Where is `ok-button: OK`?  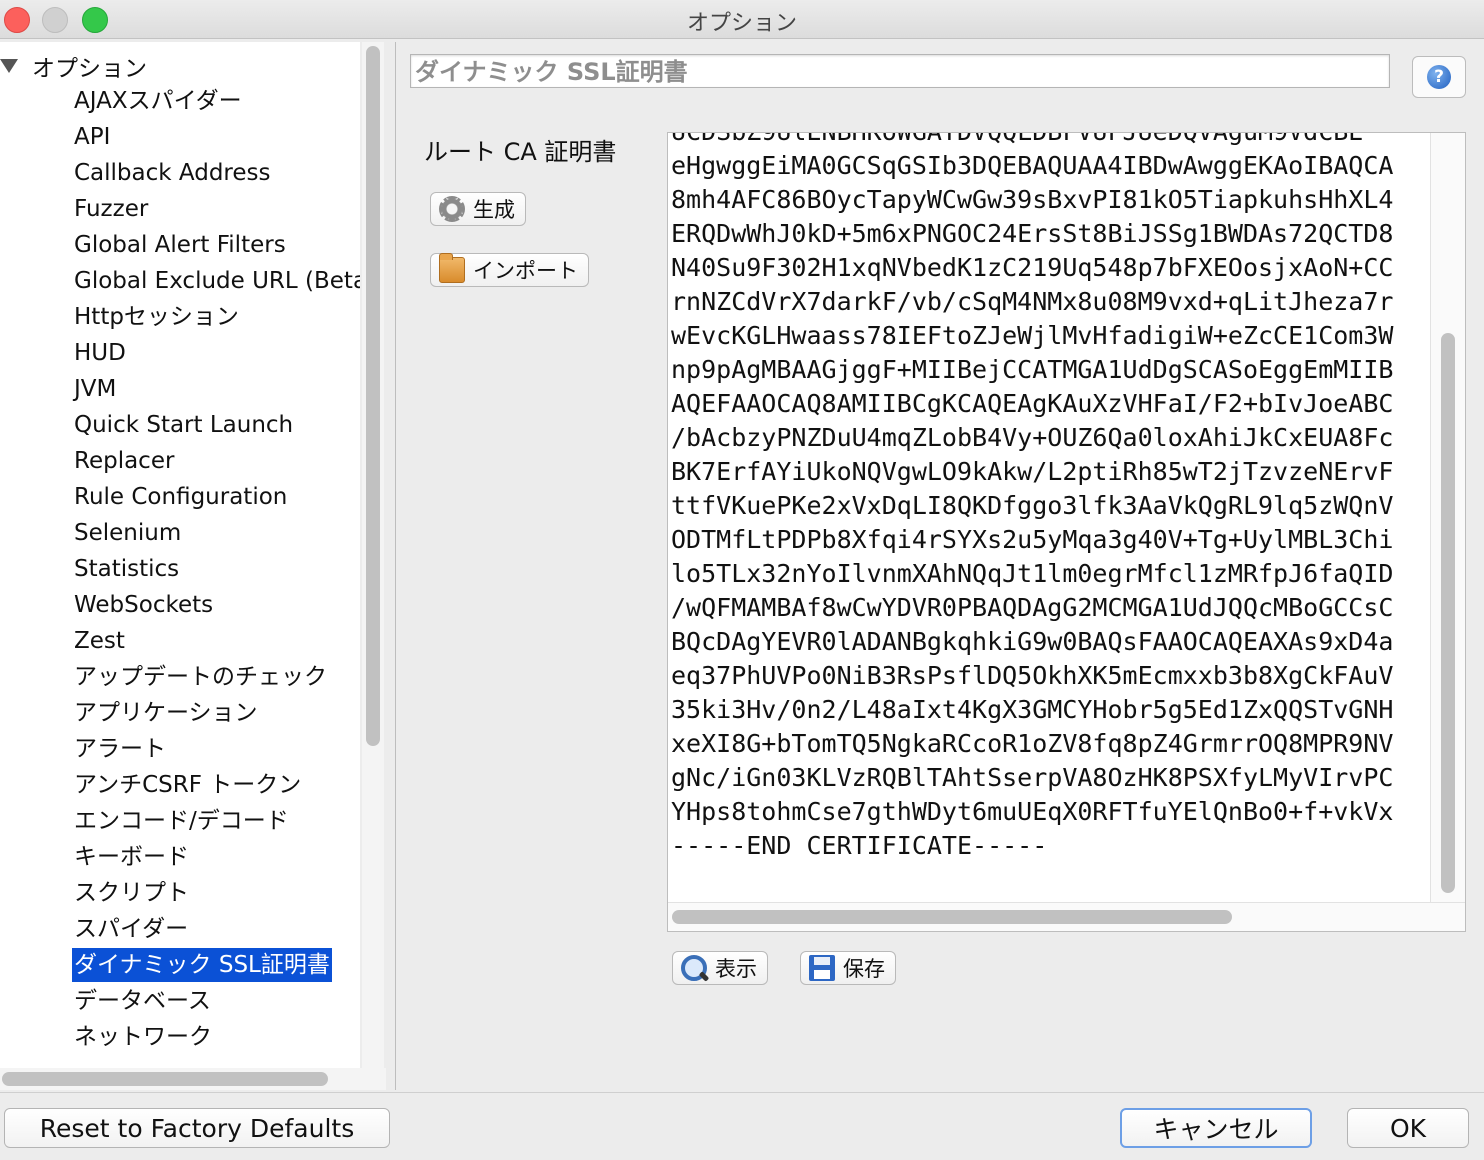
ok-button: OK is located at coordinates (1408, 1128).